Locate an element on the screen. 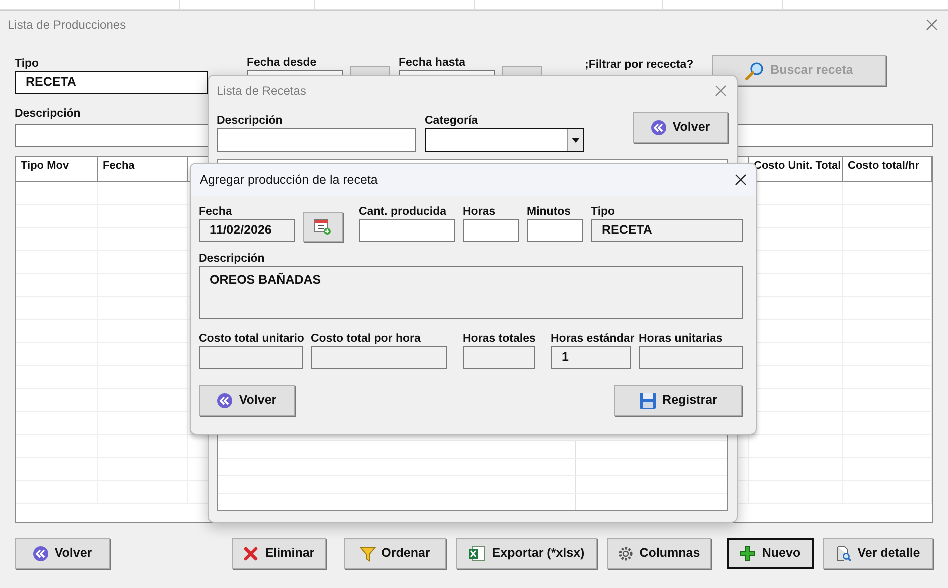 Image resolution: width=948 pixels, height=588 pixels. field-label: Horas estándar is located at coordinates (593, 339).